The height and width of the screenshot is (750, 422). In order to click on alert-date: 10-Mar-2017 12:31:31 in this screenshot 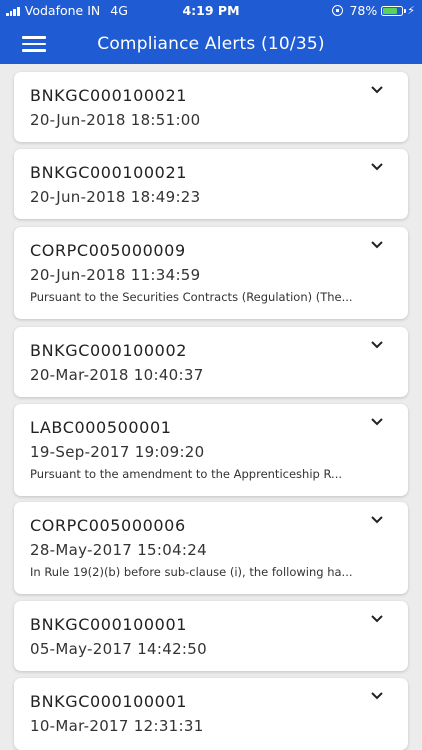, I will do `click(117, 726)`.